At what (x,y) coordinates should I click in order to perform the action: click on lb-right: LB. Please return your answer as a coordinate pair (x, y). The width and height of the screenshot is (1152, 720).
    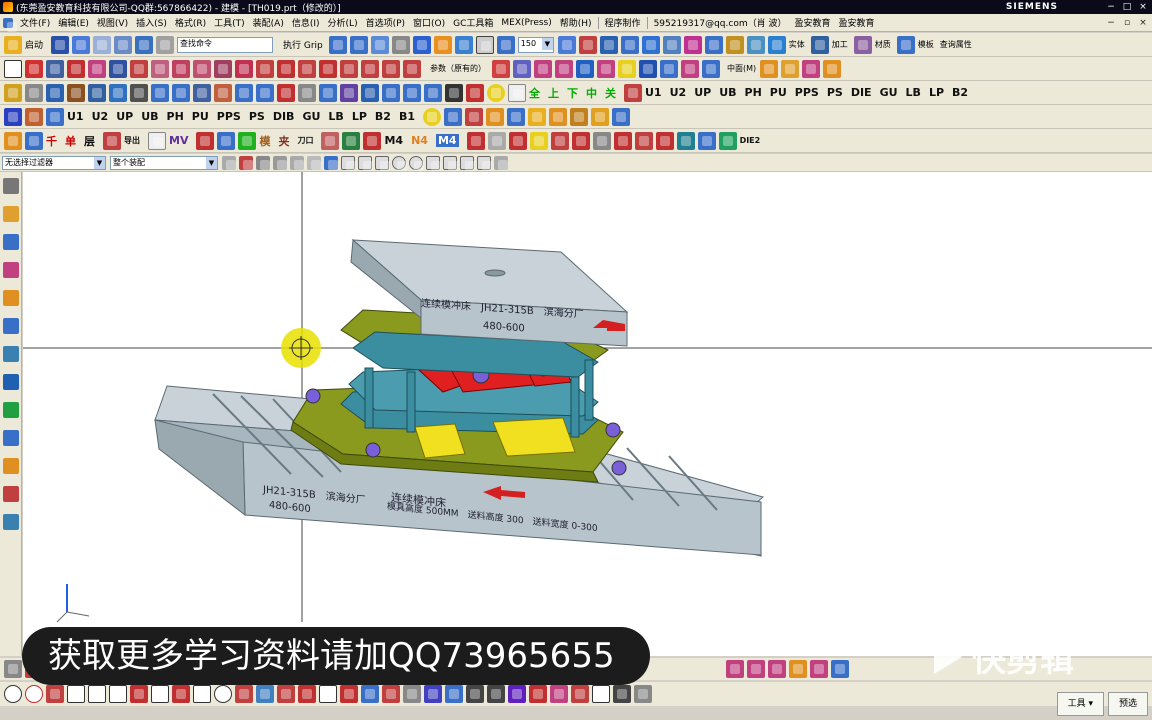
    Looking at the image, I should click on (913, 92).